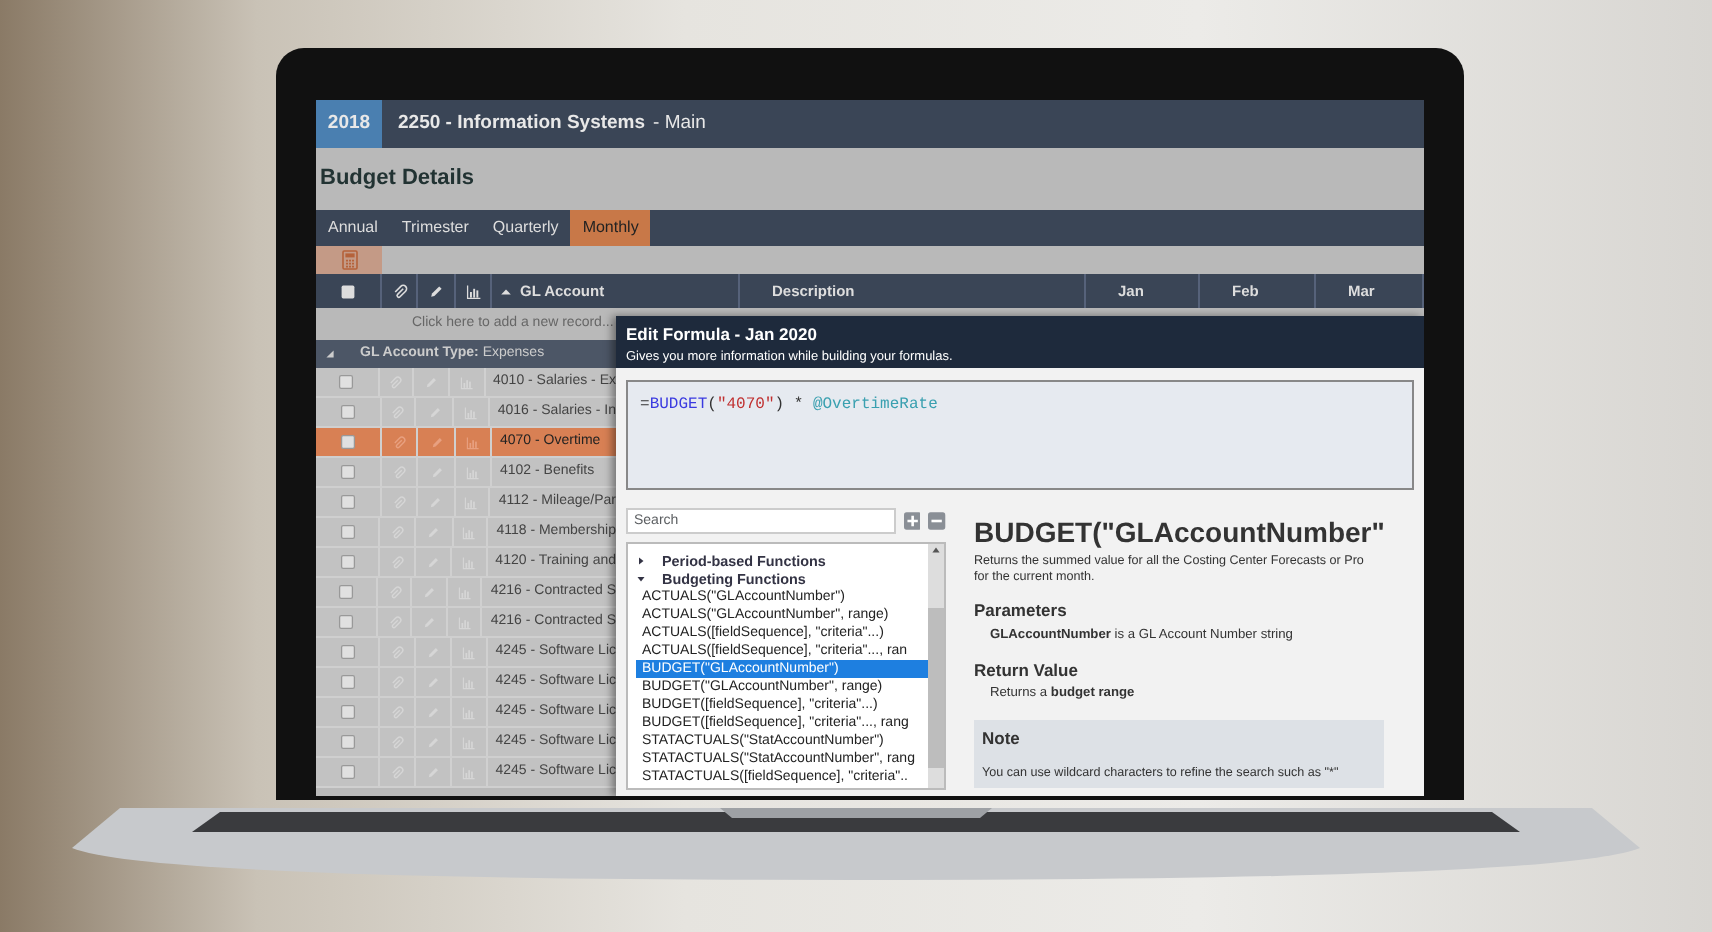  Describe the element at coordinates (397, 179) in the screenshot. I see `page-title: Budget Details` at that location.